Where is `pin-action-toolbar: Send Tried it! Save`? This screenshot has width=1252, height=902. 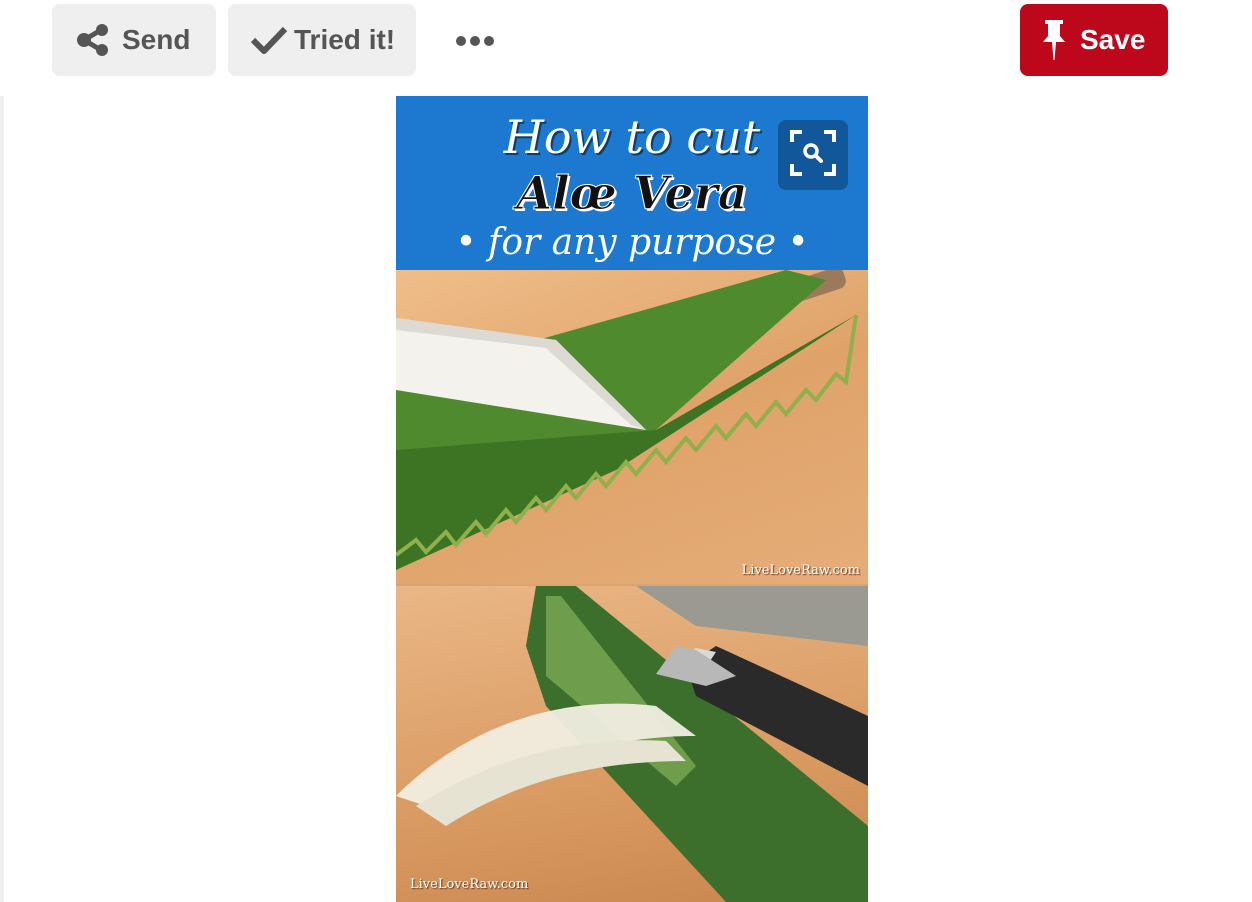
pin-action-toolbar: Send Tried it! Save is located at coordinates (626, 45).